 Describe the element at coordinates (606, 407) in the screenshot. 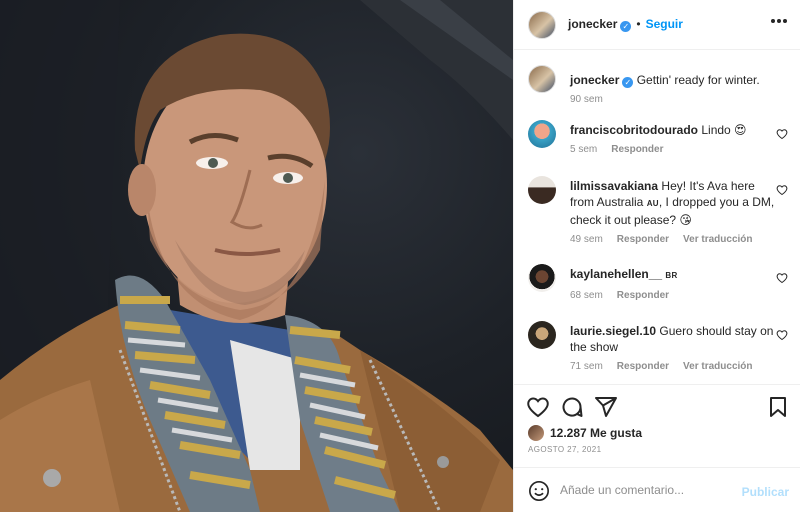

I see `share-icon` at that location.